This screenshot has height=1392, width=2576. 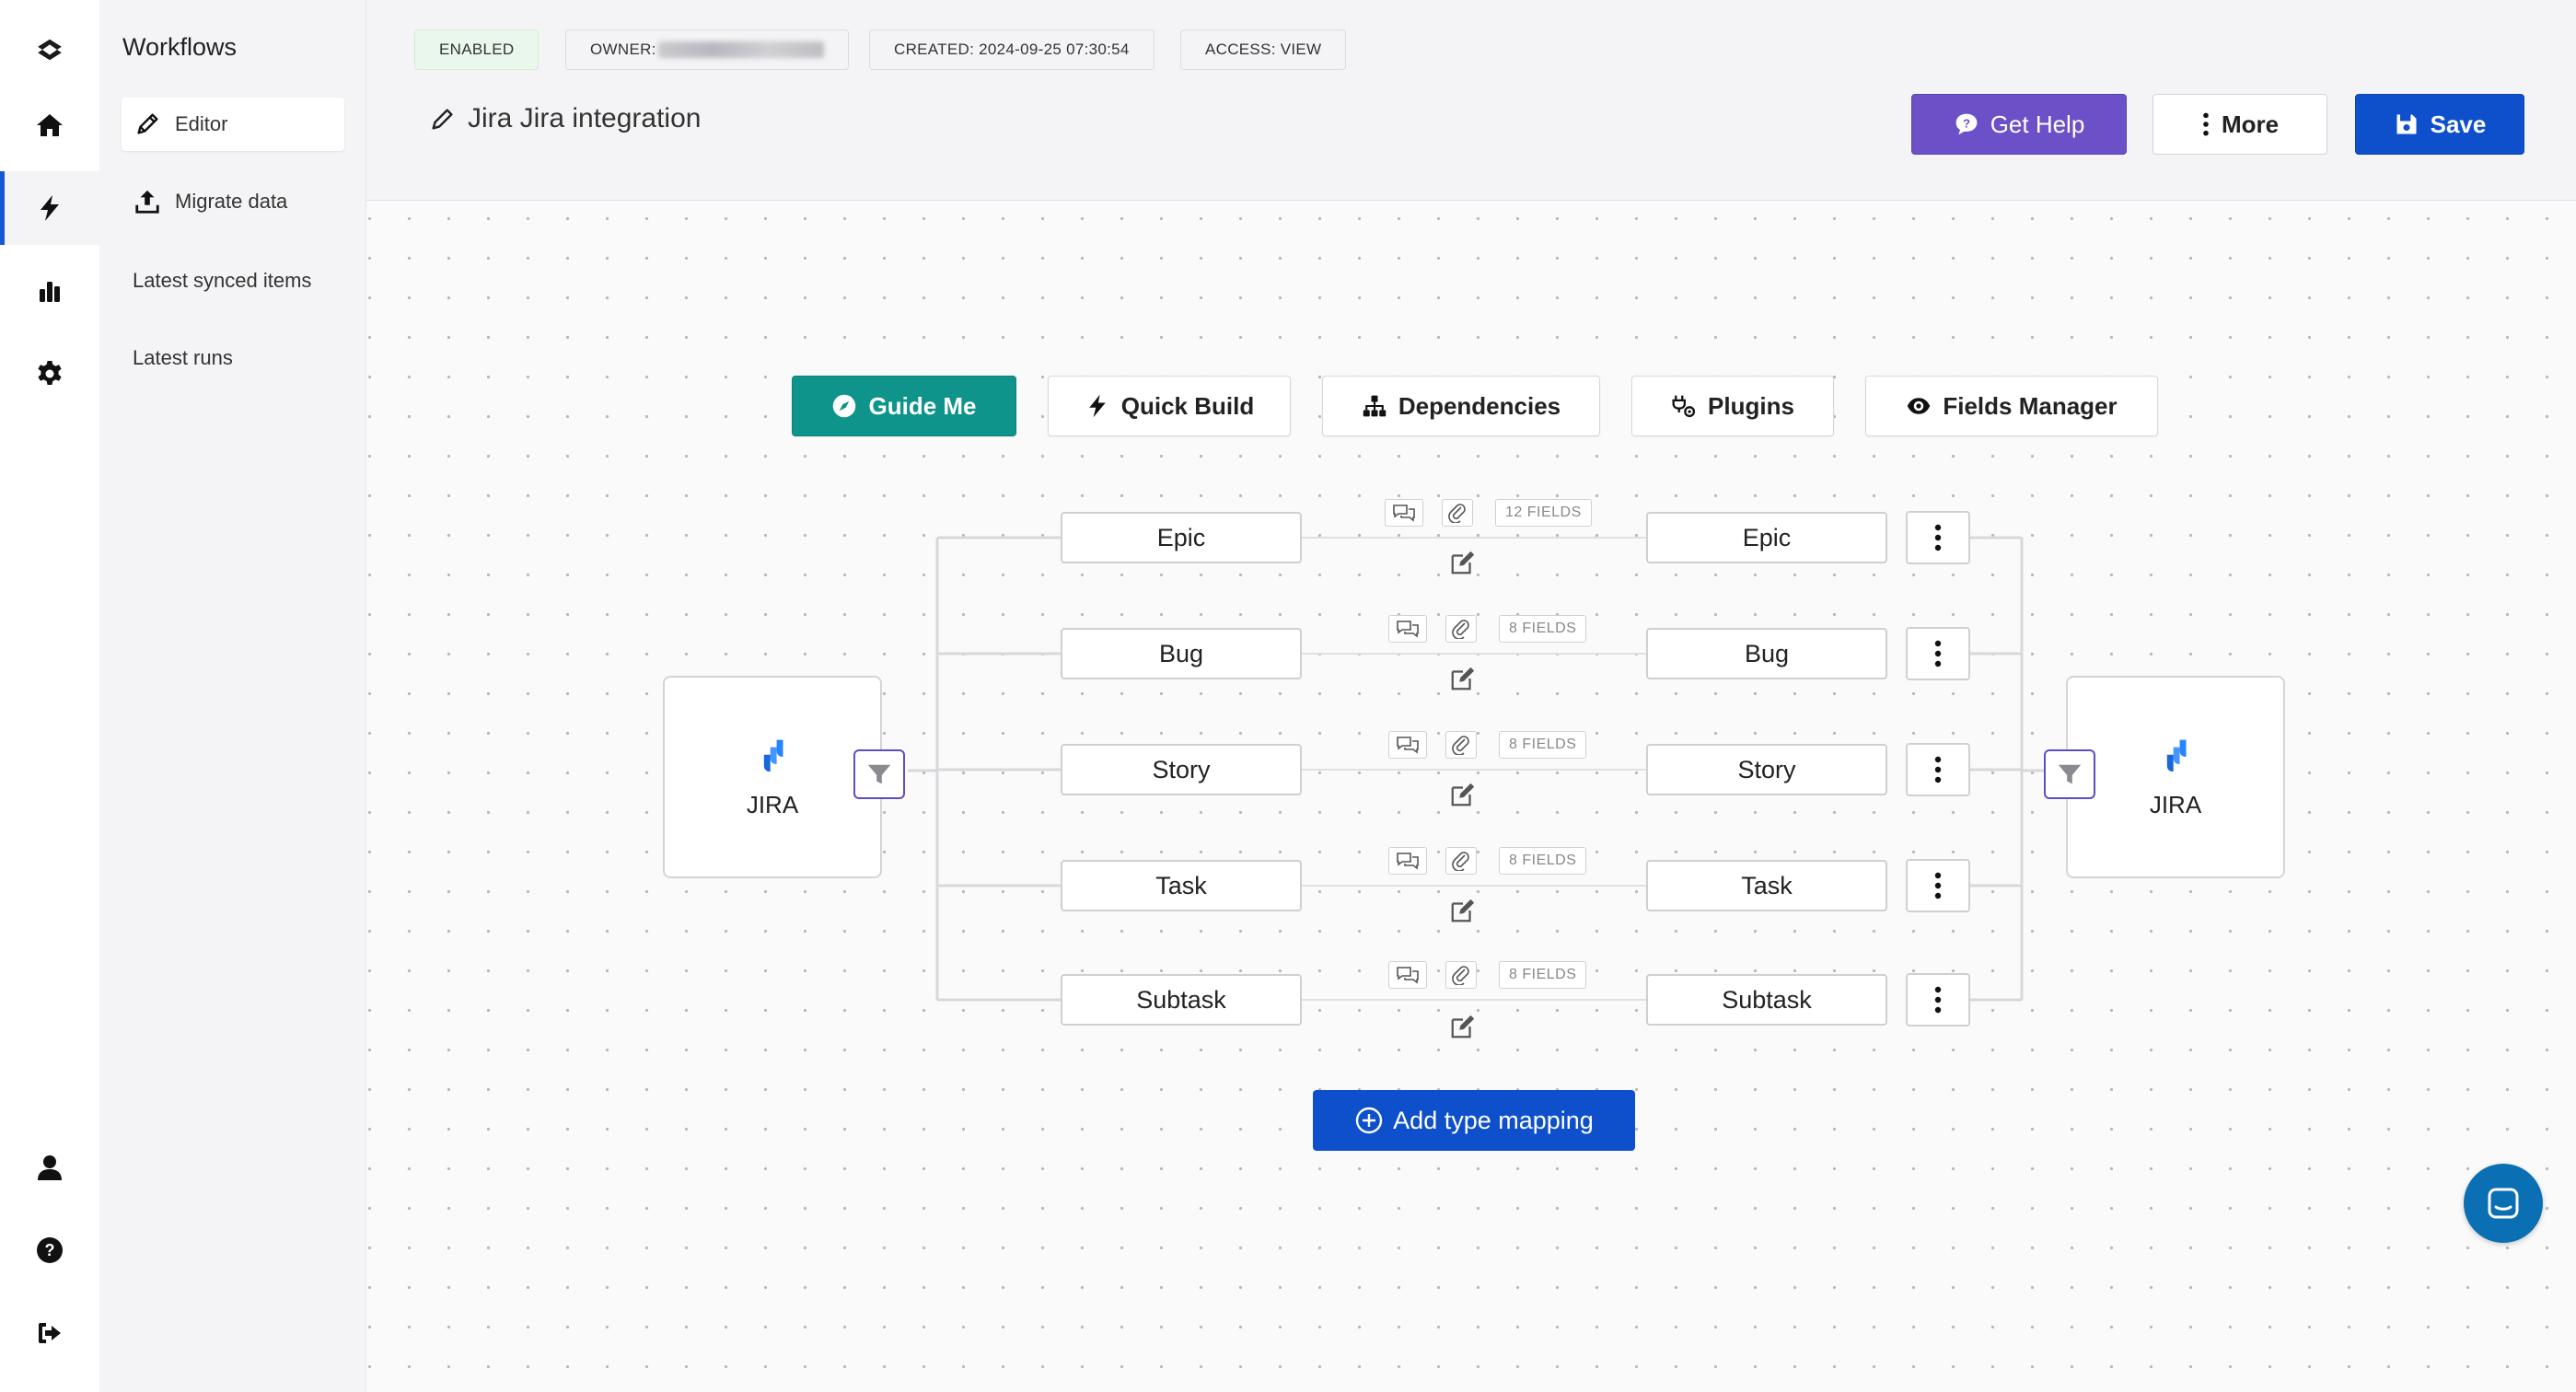 I want to click on target-type-story: Story, so click(x=1766, y=769).